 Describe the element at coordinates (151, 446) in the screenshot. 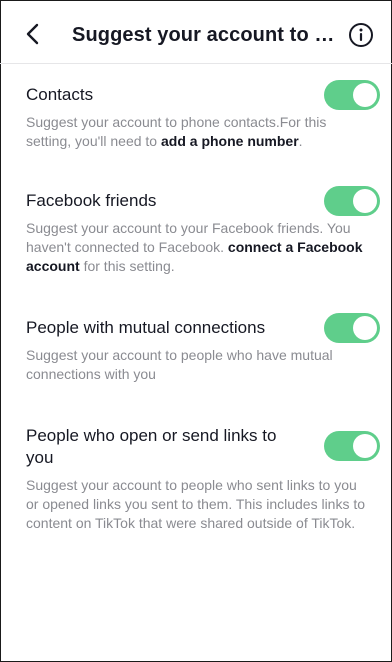

I see `setting-title: People who open or send links to you` at that location.